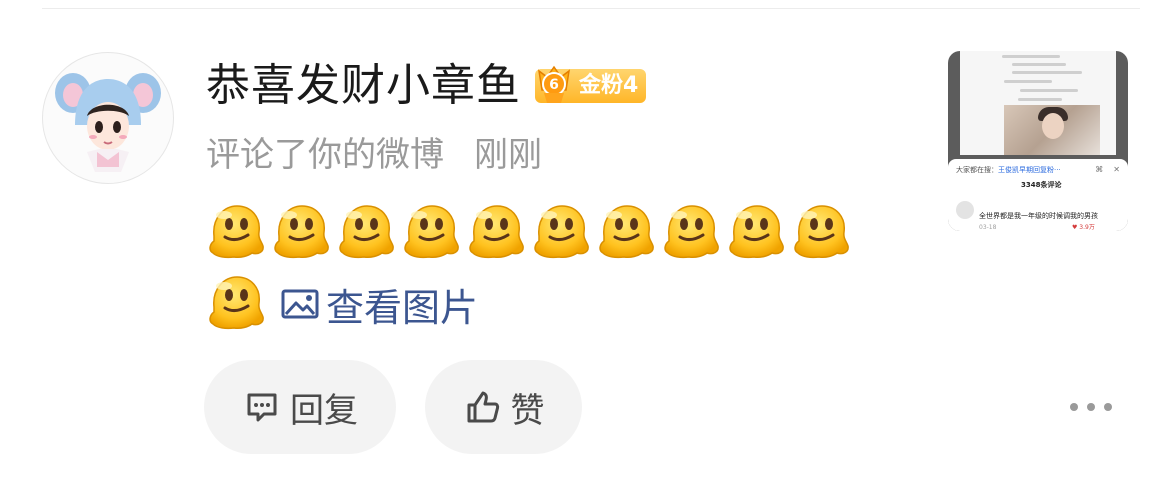 The image size is (1170, 488). I want to click on like-label: 赞, so click(527, 410).